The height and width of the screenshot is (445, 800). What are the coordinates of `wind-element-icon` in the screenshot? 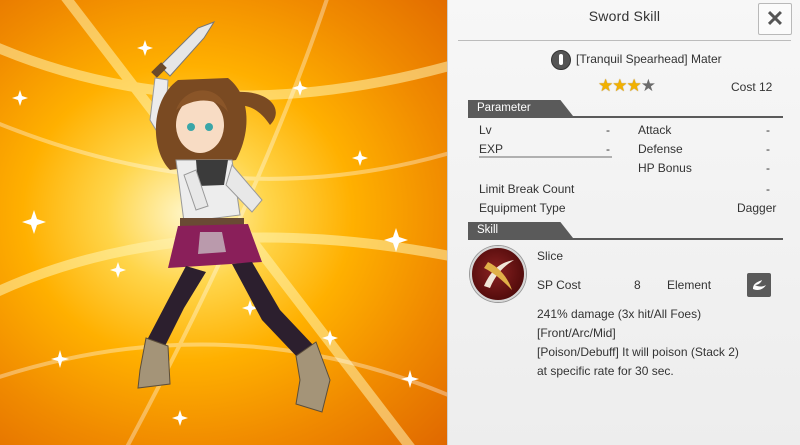 It's located at (759, 285).